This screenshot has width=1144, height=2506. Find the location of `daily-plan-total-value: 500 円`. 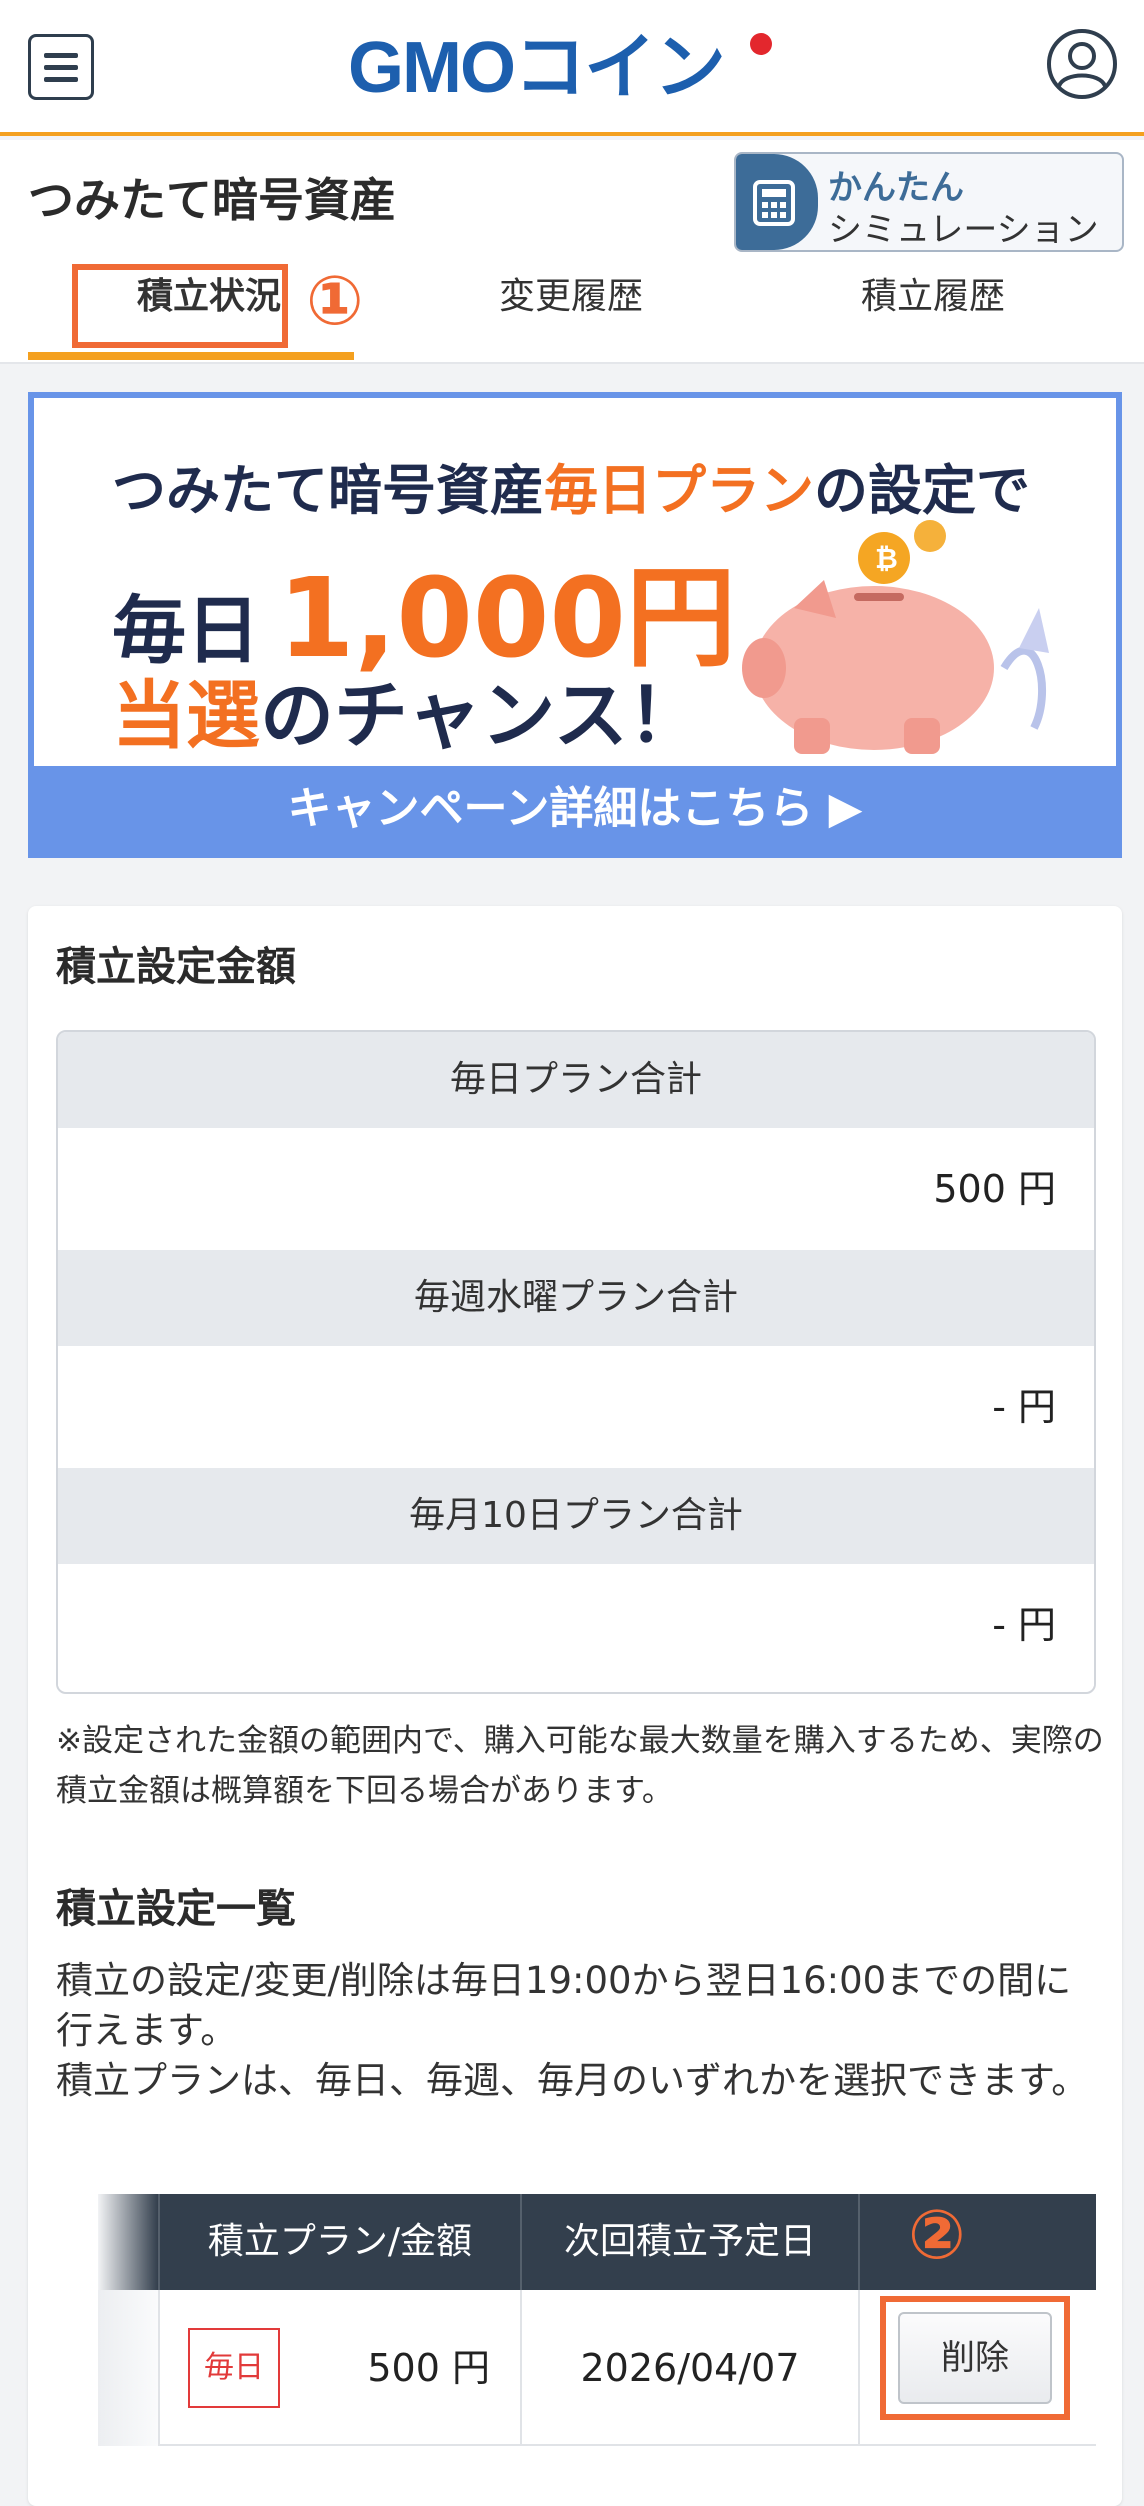

daily-plan-total-value: 500 円 is located at coordinates (576, 1189).